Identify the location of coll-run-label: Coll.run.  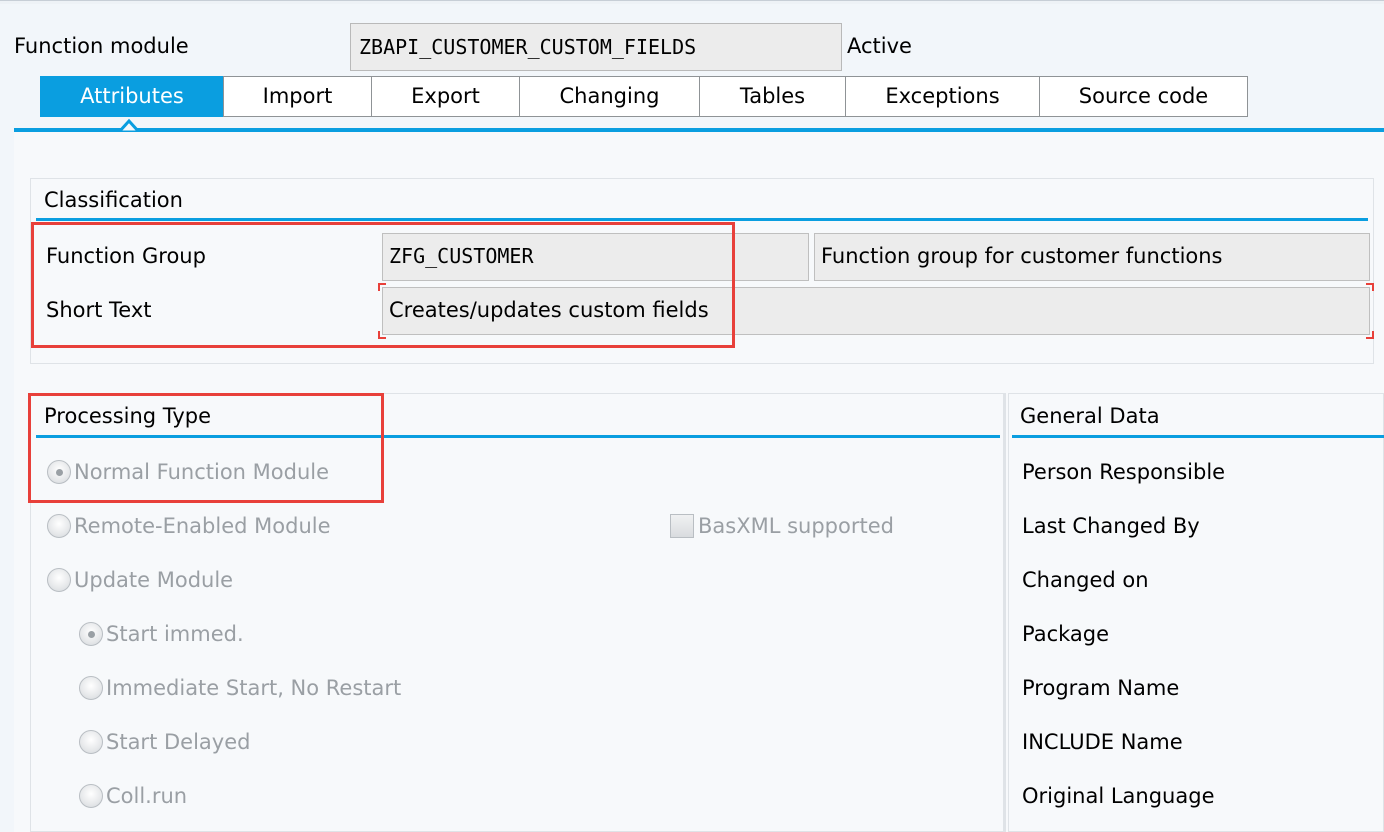
(147, 796).